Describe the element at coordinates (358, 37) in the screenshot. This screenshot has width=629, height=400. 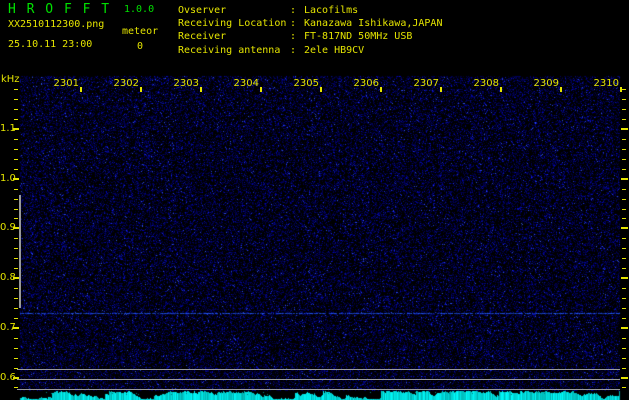
I see `station-value: FT-817ND 50MHz USB` at that location.